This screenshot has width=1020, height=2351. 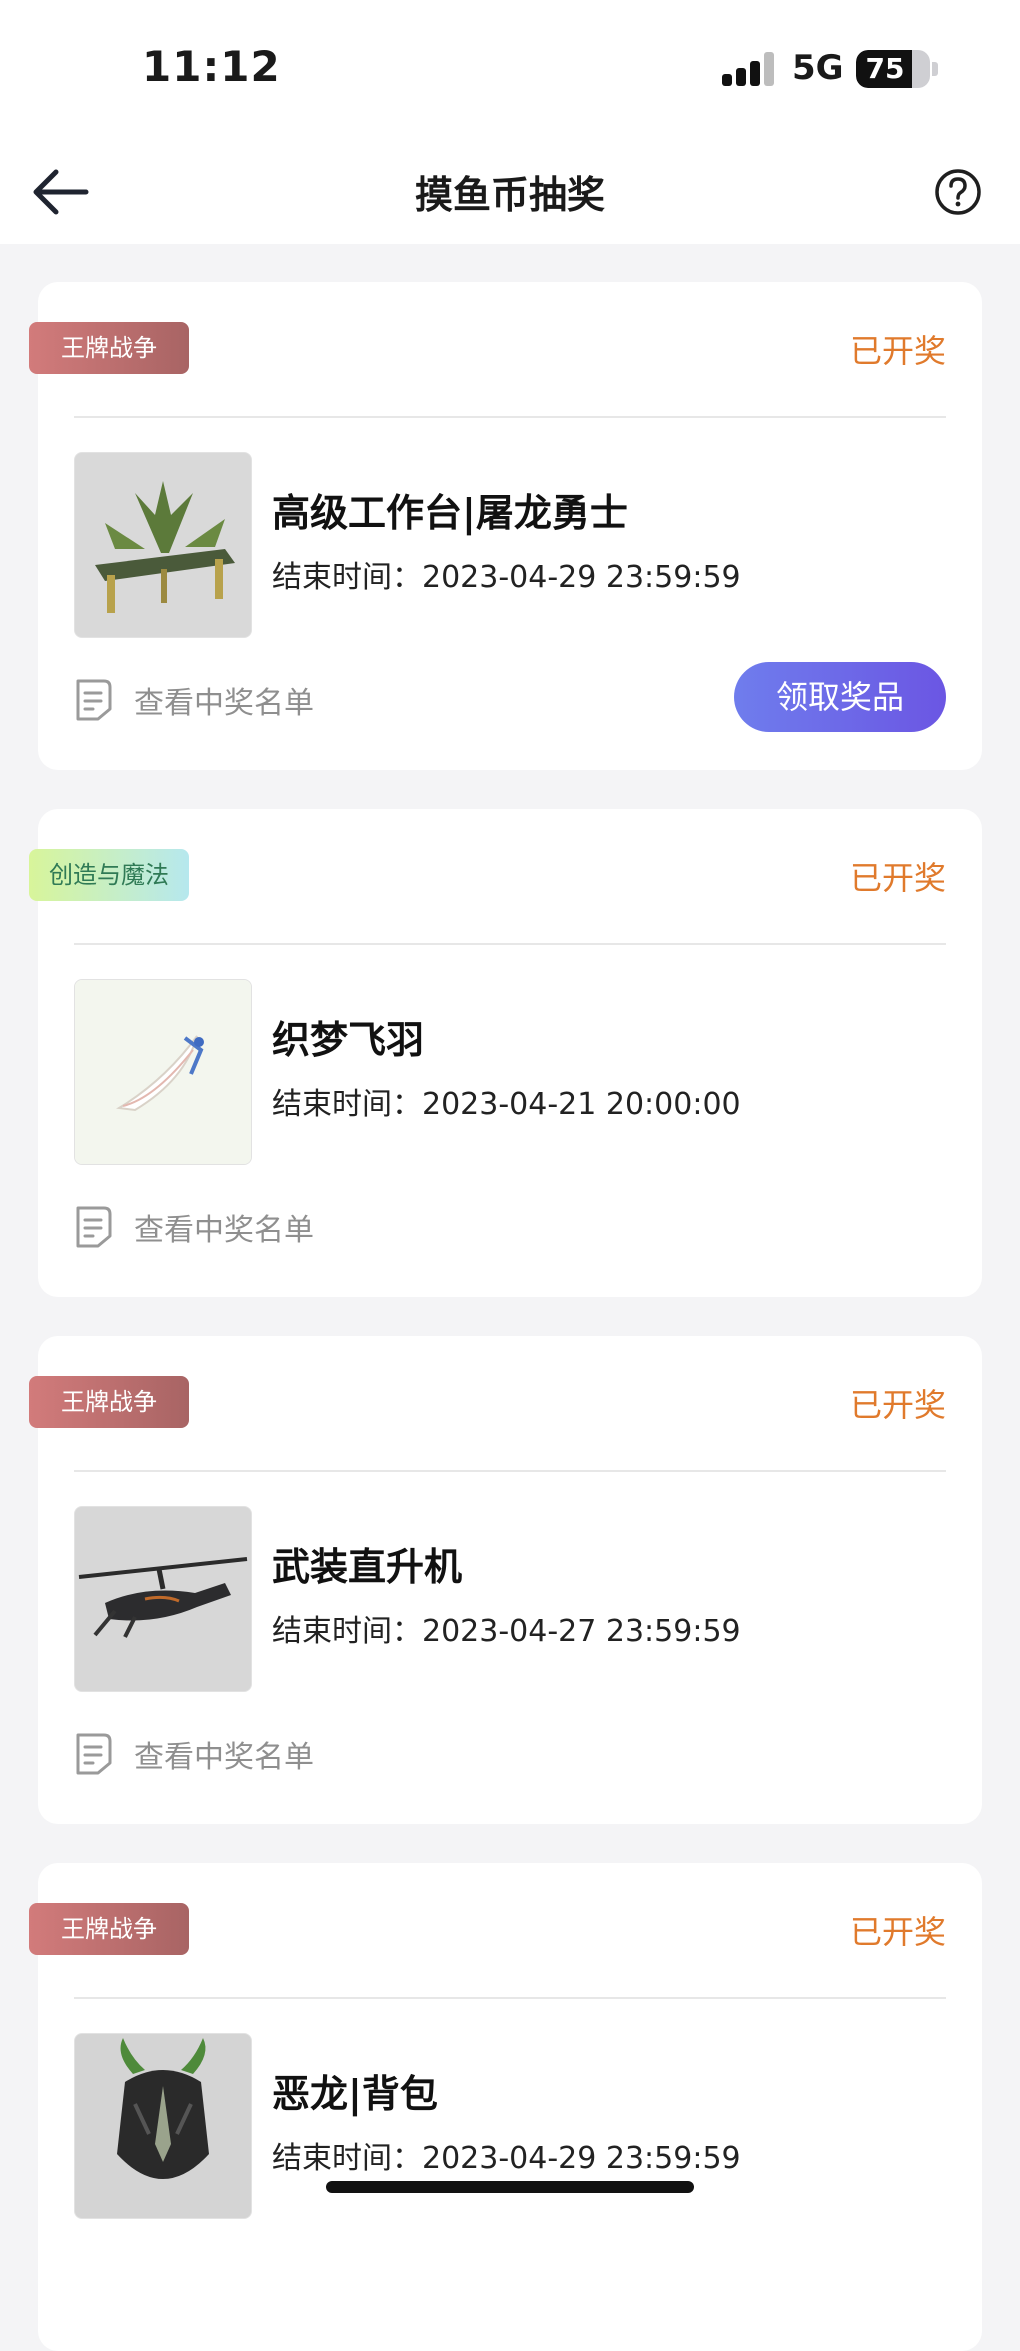 I want to click on question-circle-icon, so click(x=958, y=192).